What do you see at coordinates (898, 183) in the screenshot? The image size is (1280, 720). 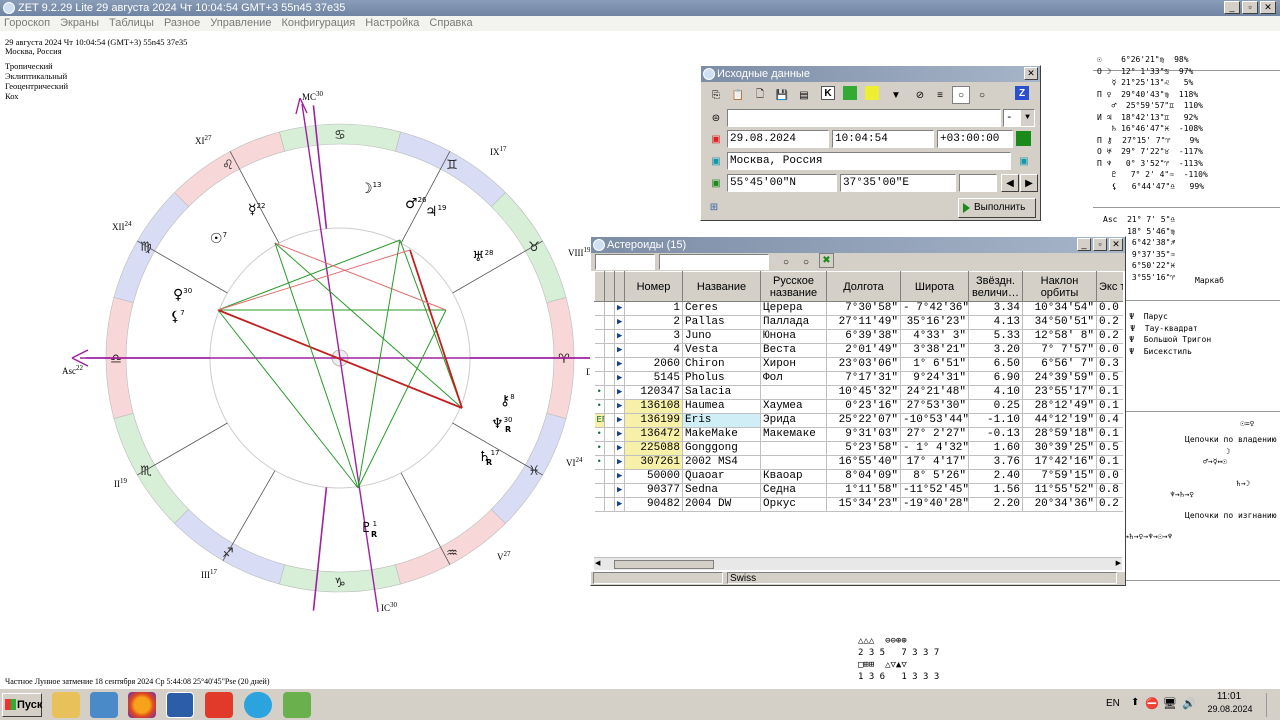 I see `longitude-field: 37°35'00"E` at bounding box center [898, 183].